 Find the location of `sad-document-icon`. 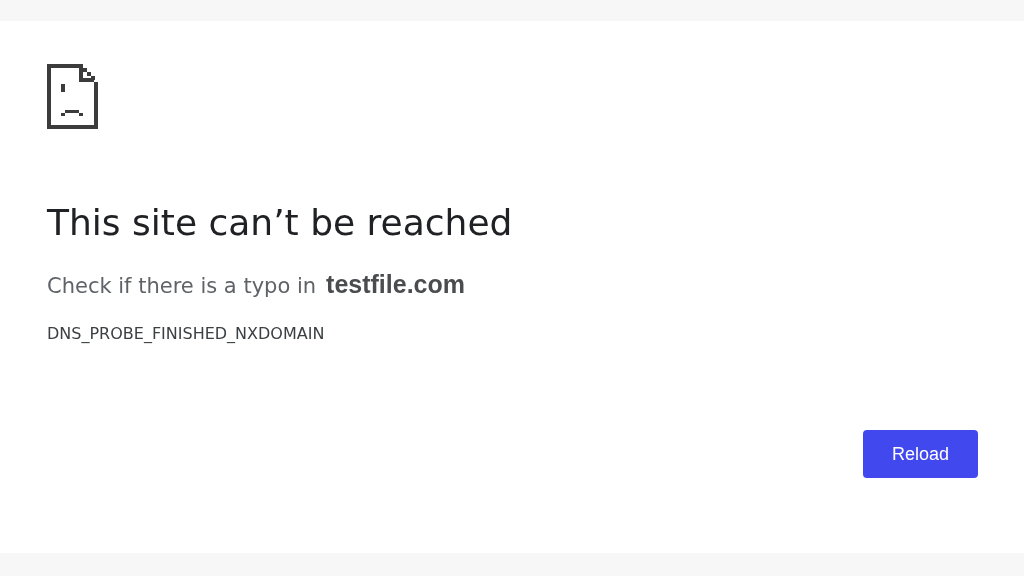

sad-document-icon is located at coordinates (72, 96).